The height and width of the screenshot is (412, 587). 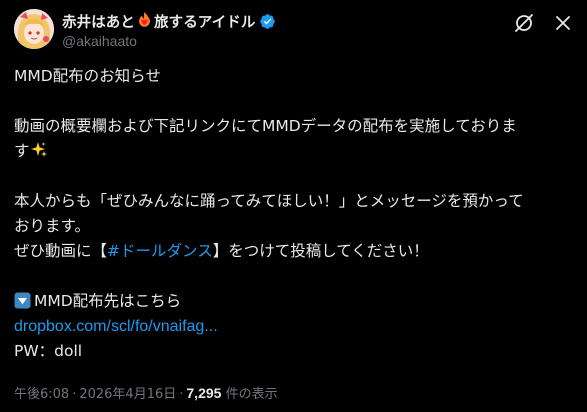 I want to click on down-arrow-button-icon, so click(x=22, y=300).